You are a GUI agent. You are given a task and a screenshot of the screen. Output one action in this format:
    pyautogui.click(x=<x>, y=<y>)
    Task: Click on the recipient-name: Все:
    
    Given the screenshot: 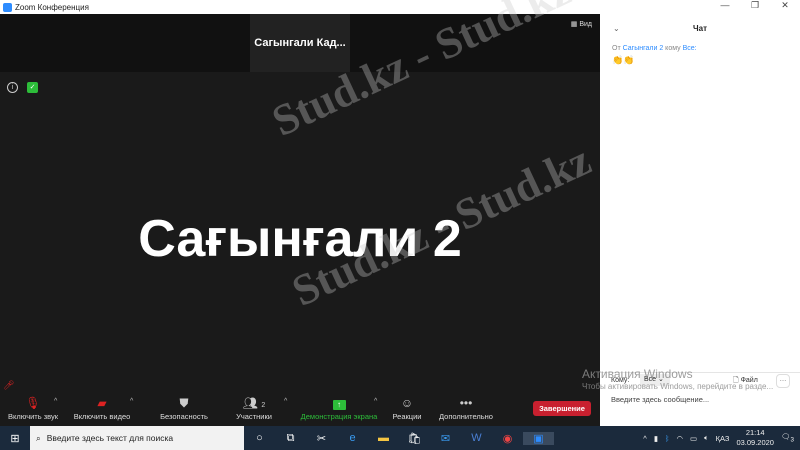 What is the action you would take?
    pyautogui.click(x=689, y=48)
    